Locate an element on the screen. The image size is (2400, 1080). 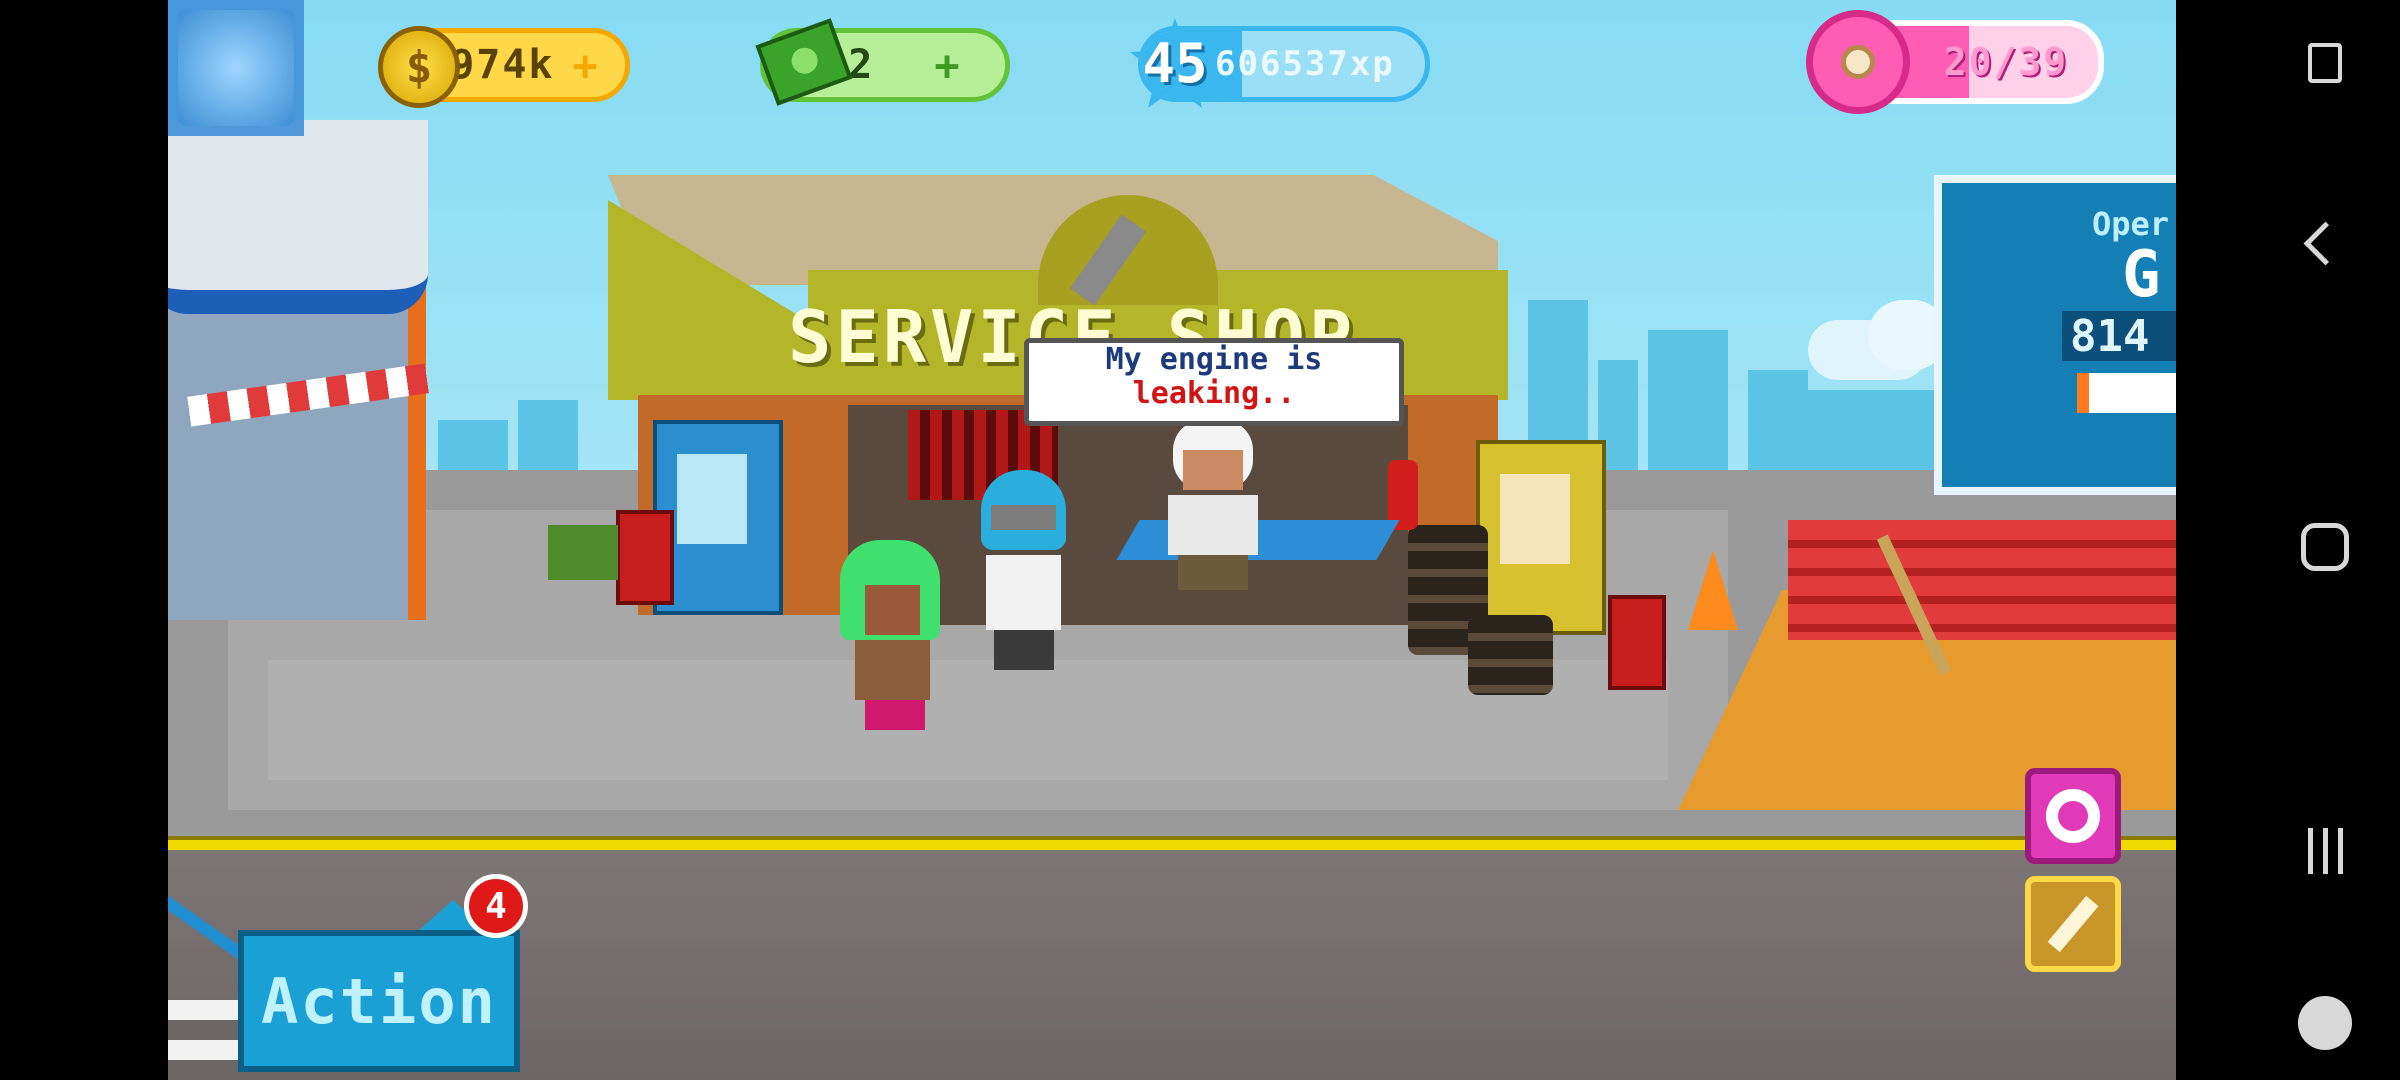
cash-add-button: + is located at coordinates (947, 65).